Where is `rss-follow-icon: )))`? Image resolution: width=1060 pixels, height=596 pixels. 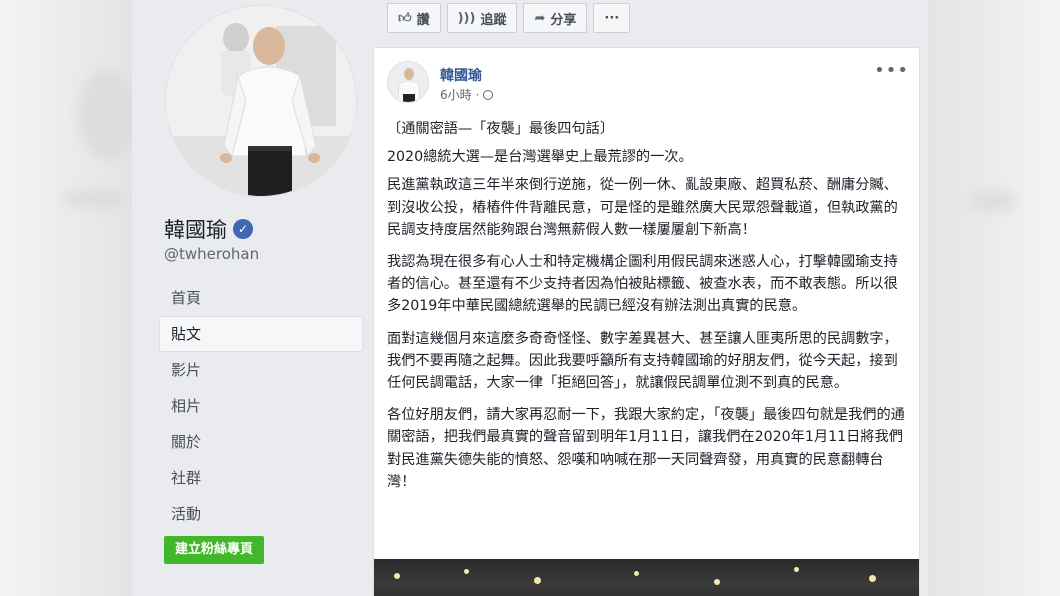 rss-follow-icon: ))) is located at coordinates (466, 18).